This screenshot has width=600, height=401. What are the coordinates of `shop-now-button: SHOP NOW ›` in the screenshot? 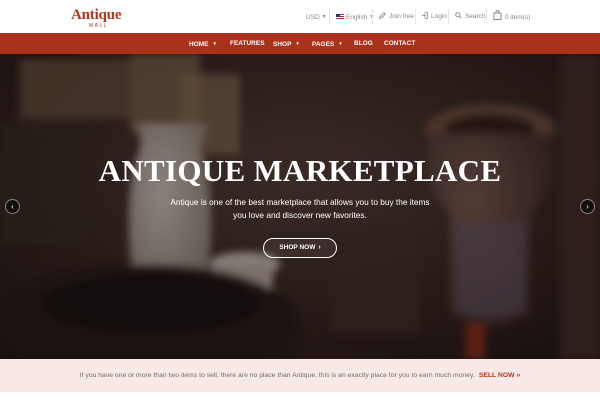 It's located at (300, 248).